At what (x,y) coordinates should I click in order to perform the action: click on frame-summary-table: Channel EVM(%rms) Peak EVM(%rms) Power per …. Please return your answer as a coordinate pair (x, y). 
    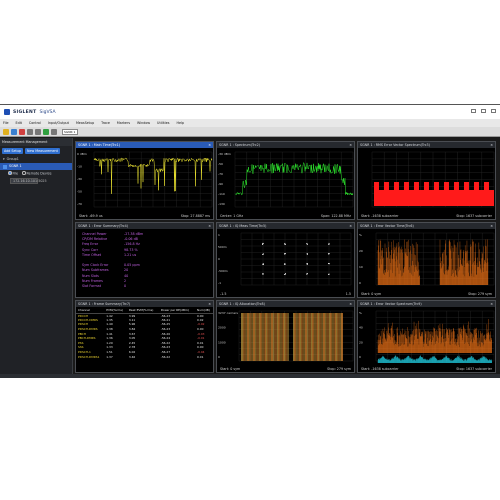
    Looking at the image, I should click on (144, 333).